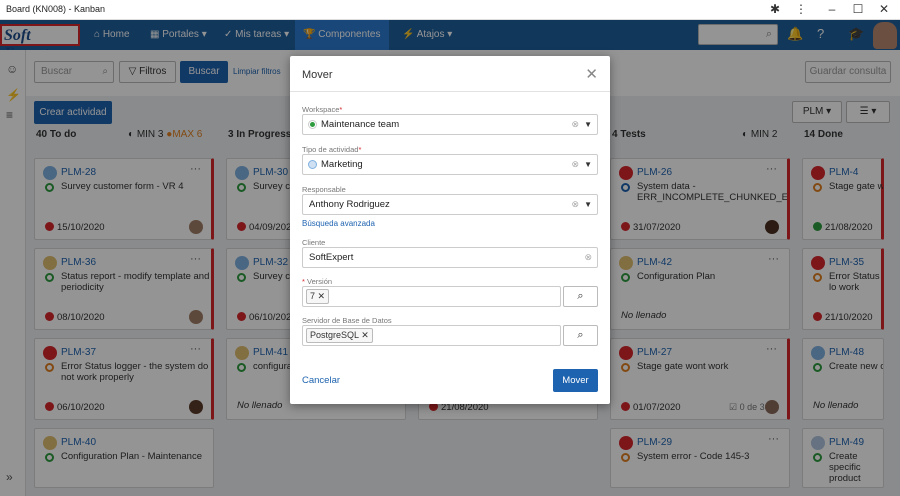  I want to click on close-window-button: ✕, so click(884, 9).